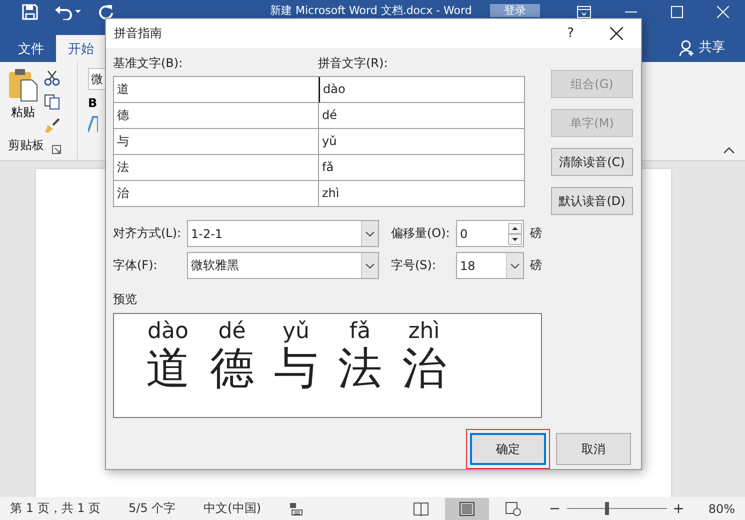 Image resolution: width=745 pixels, height=520 pixels. I want to click on size-dropdown: 18, so click(490, 265).